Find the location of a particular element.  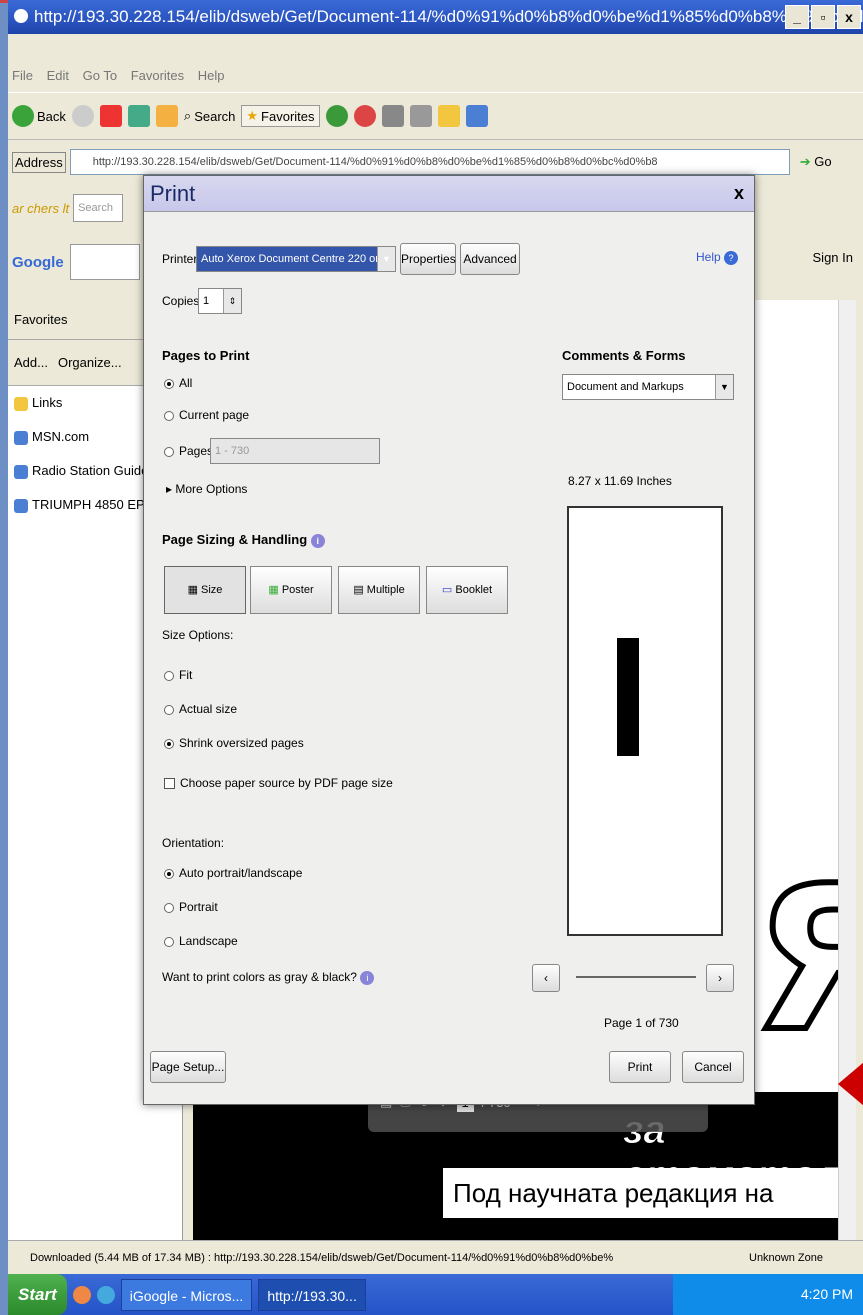

orientation-label: Orientation: is located at coordinates (193, 843).